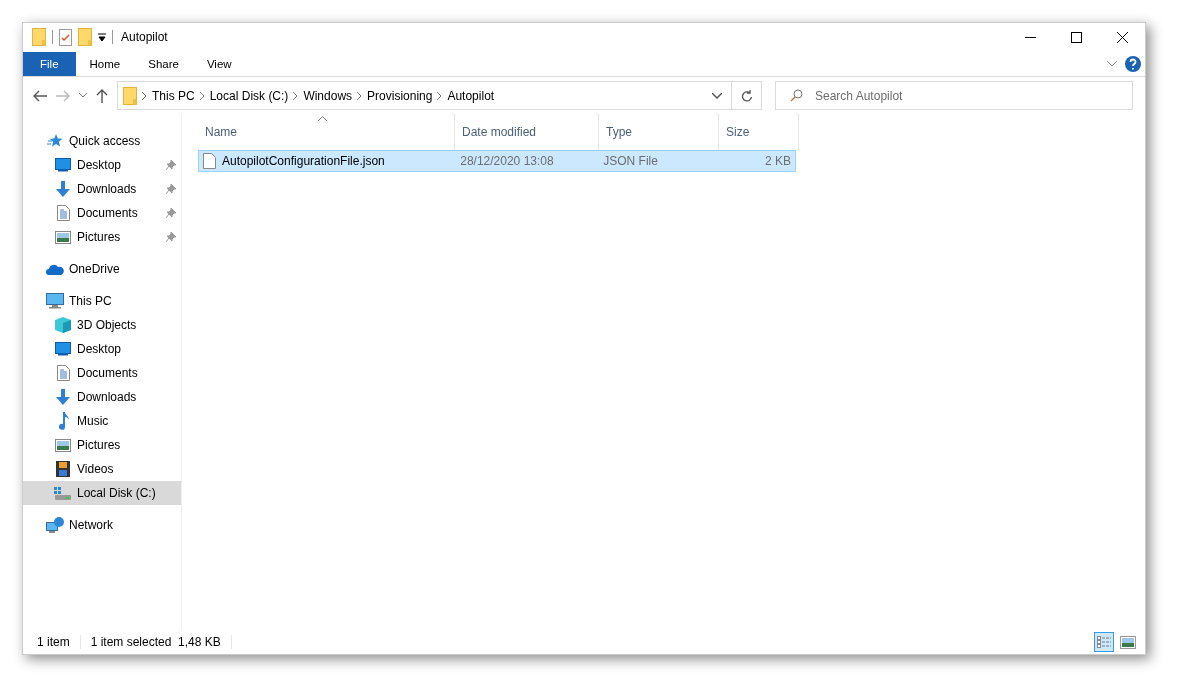  Describe the element at coordinates (102, 493) in the screenshot. I see `sidebar-item: Local Disk (C:)` at that location.